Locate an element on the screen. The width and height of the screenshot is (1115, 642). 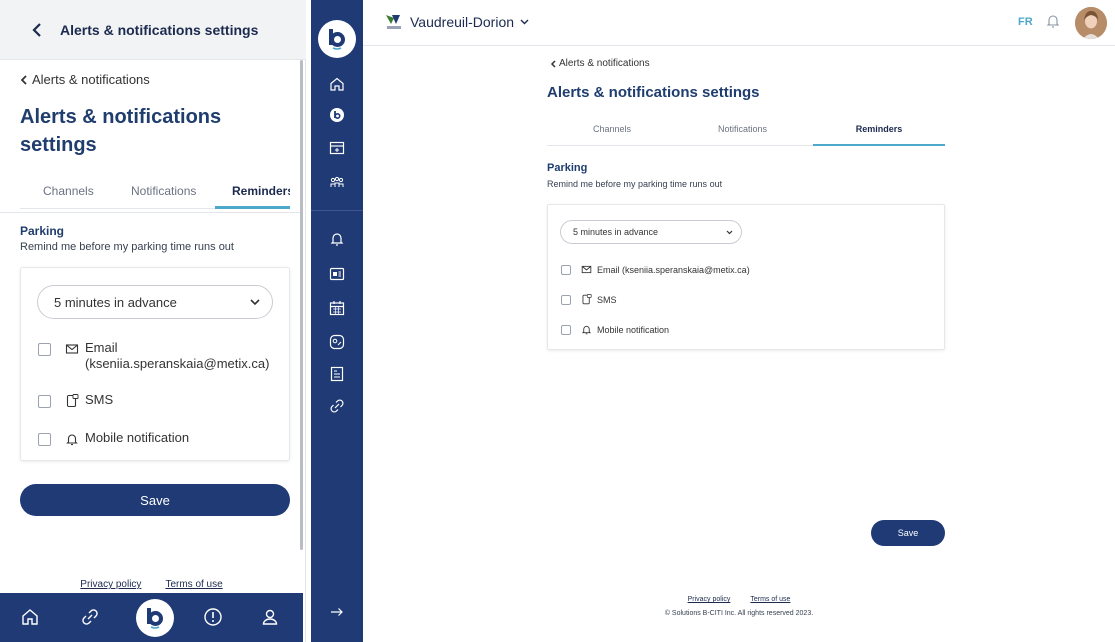
sidebar-divider is located at coordinates (337, 210).